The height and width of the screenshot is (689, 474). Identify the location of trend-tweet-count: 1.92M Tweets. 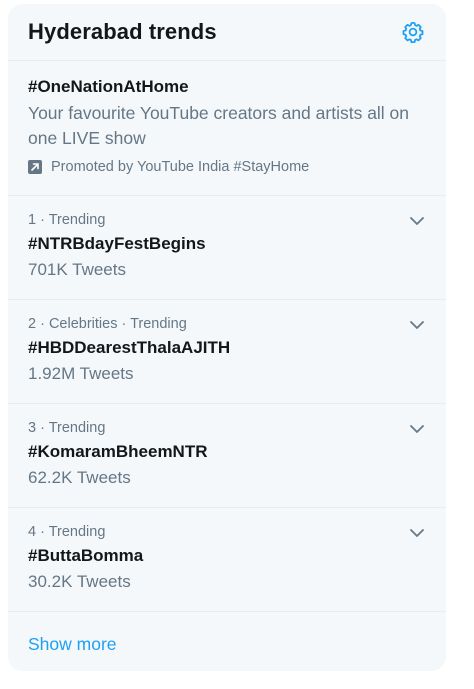
(81, 373).